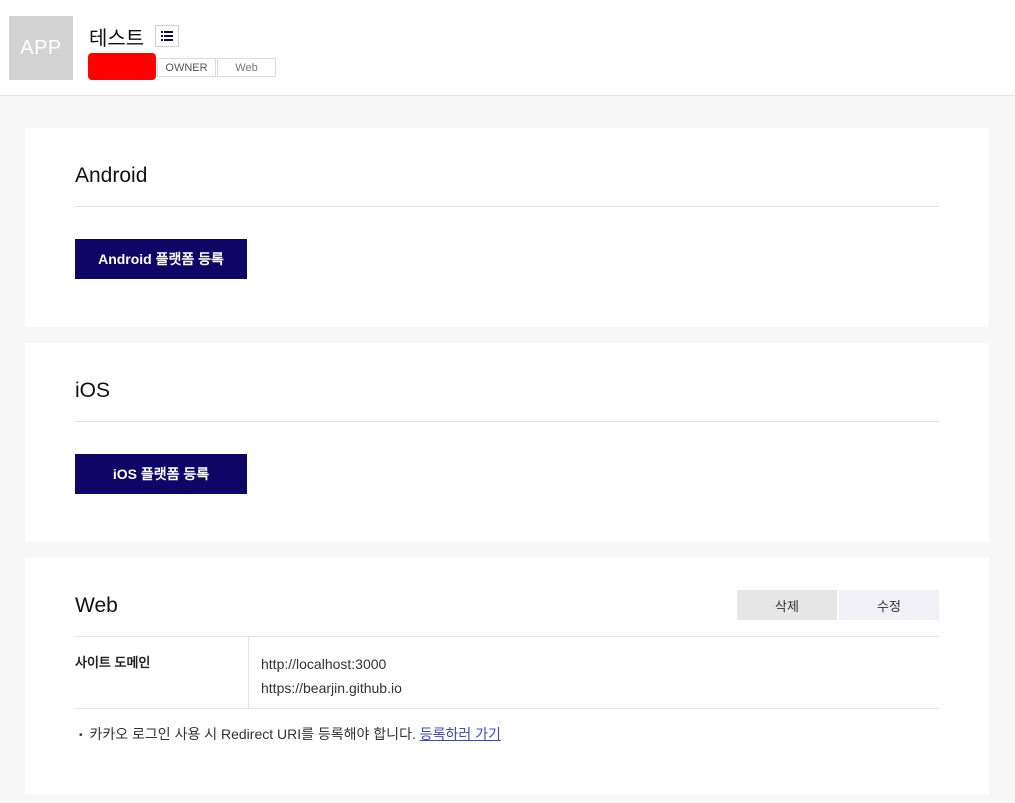 The width and height of the screenshot is (1015, 803). I want to click on site-domain-label: 사이트 도메인, so click(113, 662).